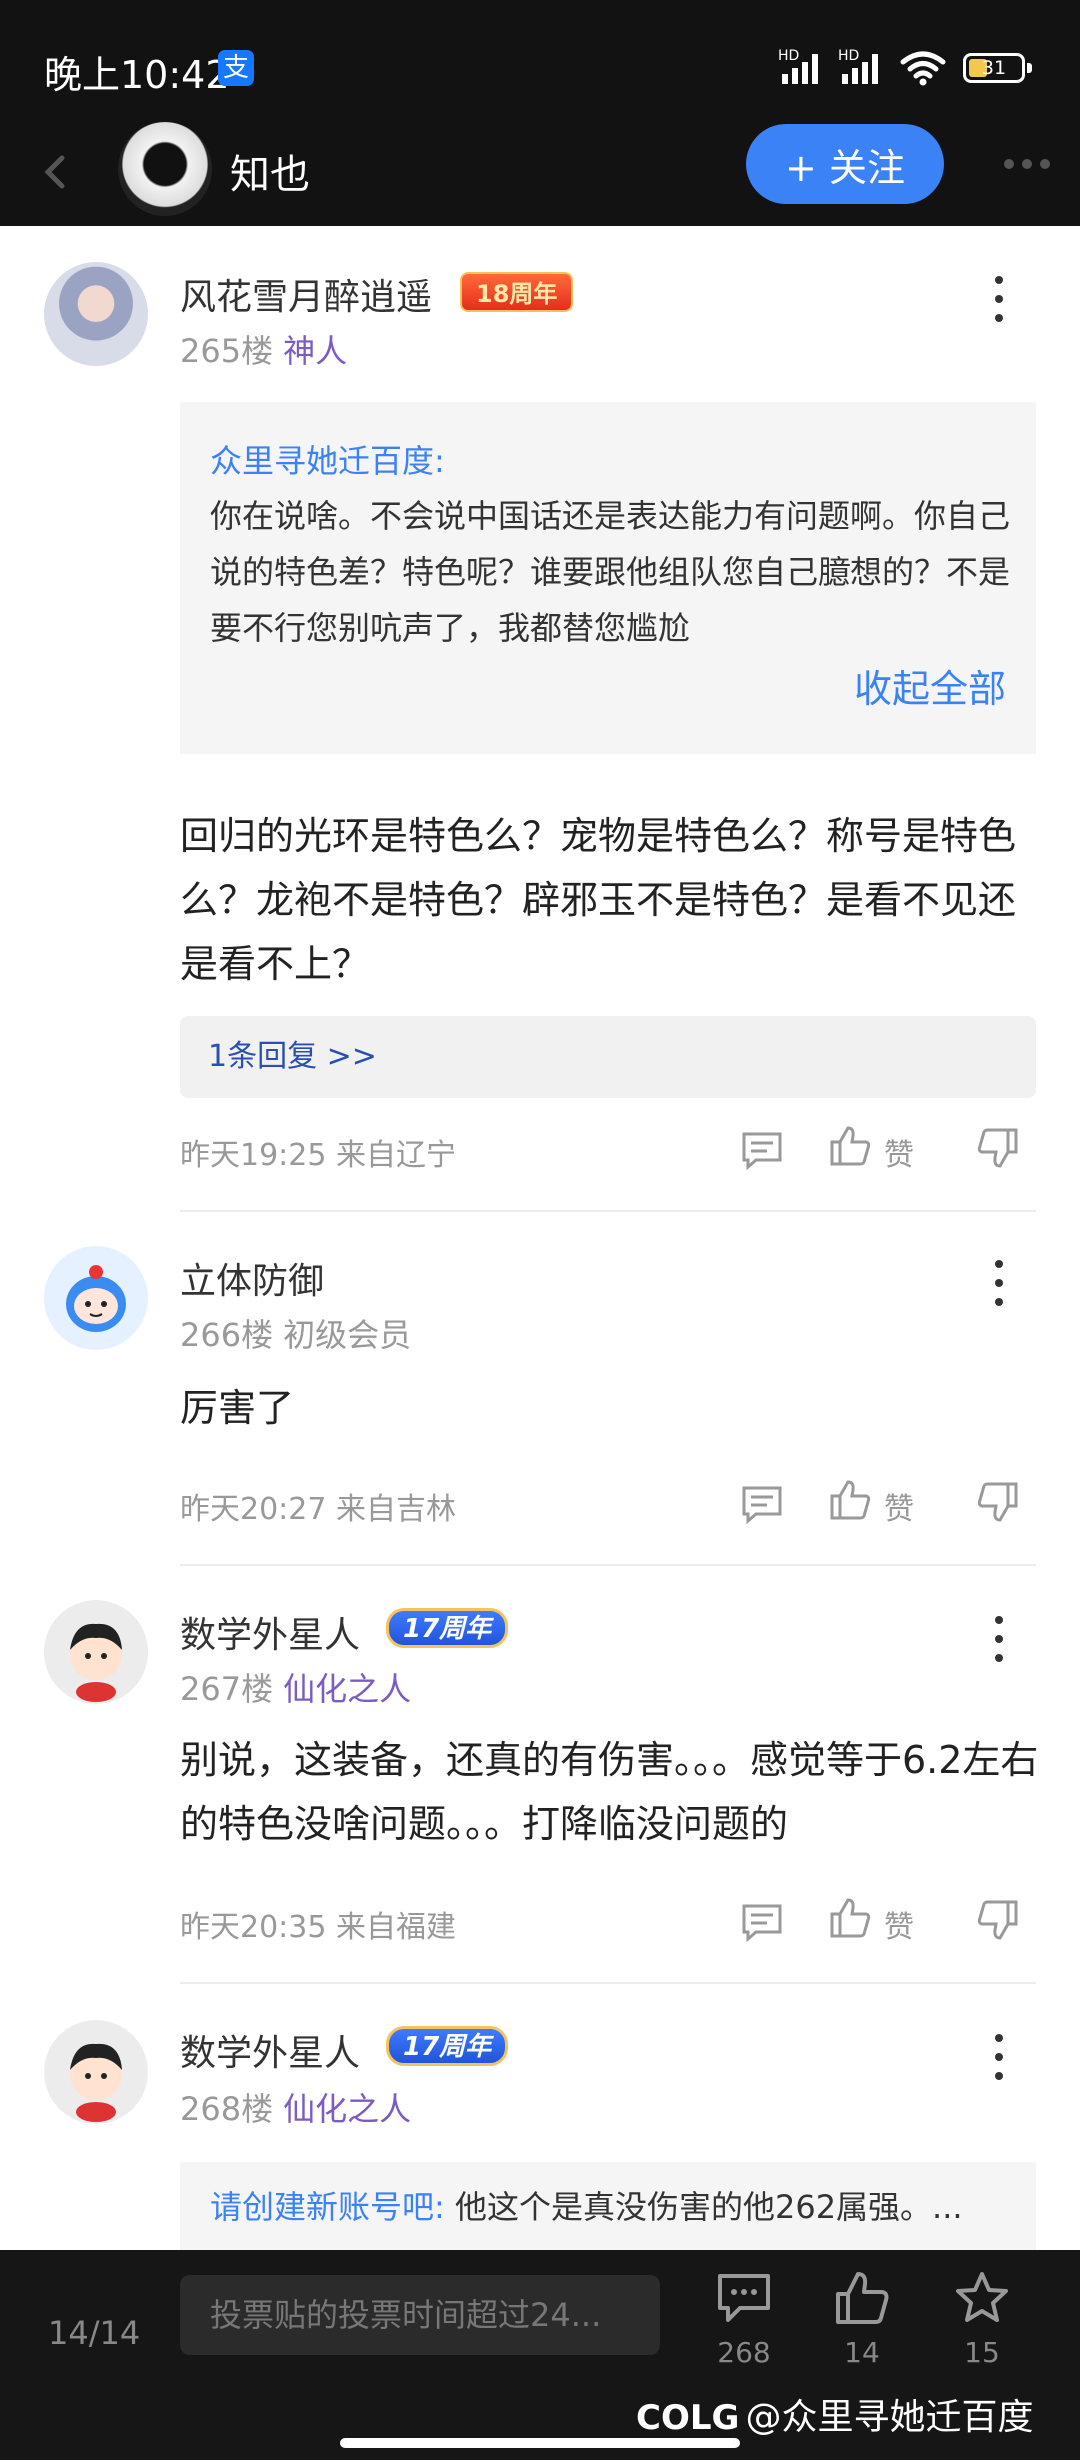  What do you see at coordinates (270, 171) in the screenshot?
I see `author-name: 知也` at bounding box center [270, 171].